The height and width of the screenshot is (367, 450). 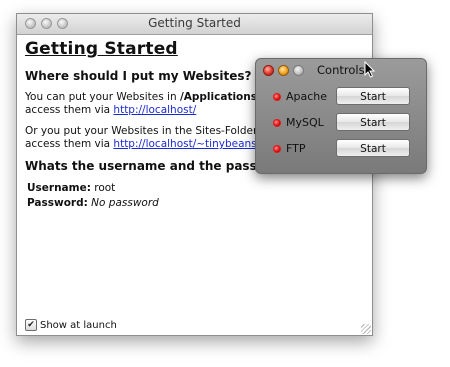 I want to click on para1-access-text: access them via, so click(x=69, y=110).